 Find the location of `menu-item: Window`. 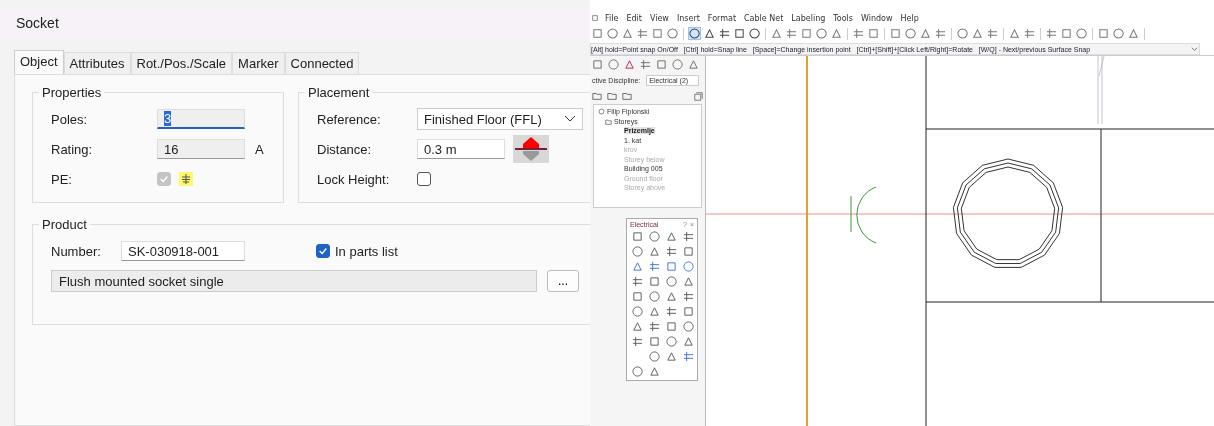

menu-item: Window is located at coordinates (877, 18).